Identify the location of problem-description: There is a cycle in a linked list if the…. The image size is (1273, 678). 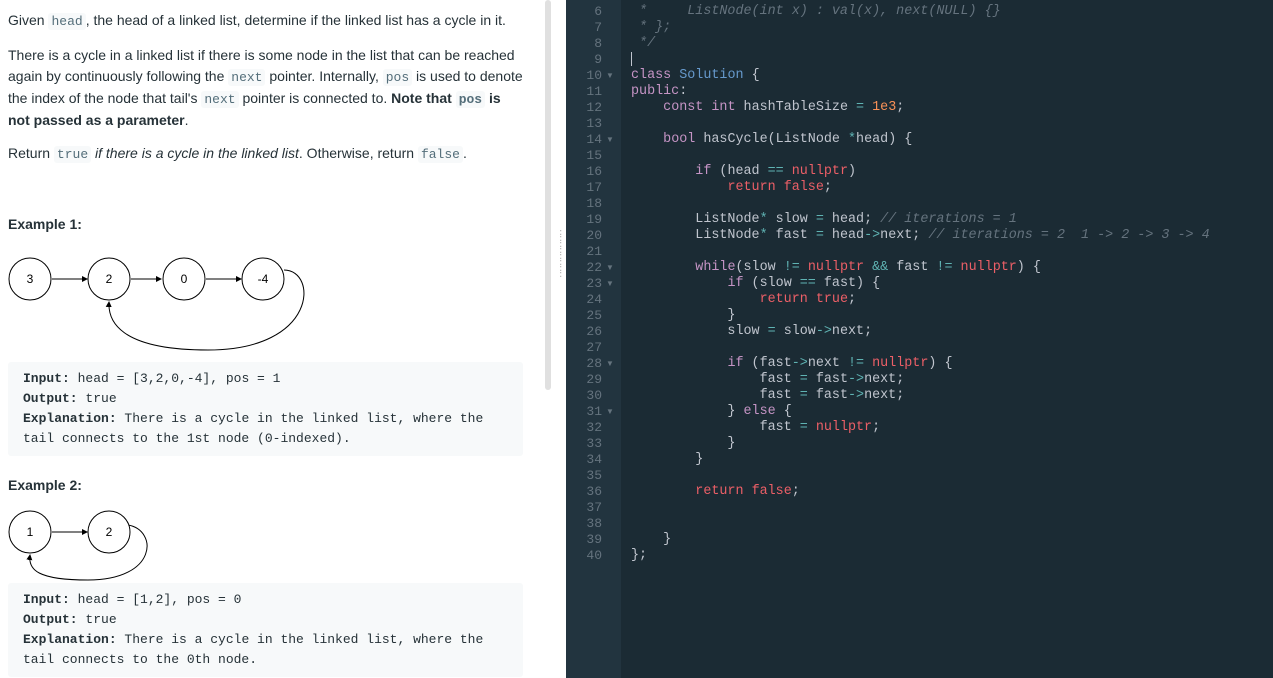
(265, 87).